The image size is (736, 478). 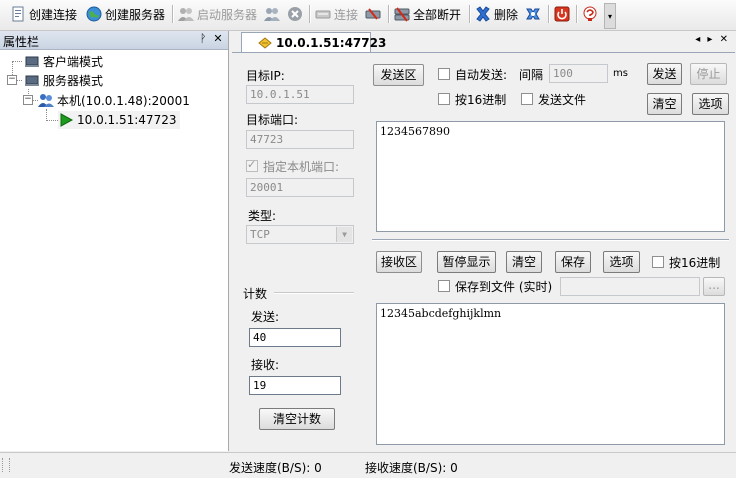 I want to click on target-port-field: 47723, so click(x=300, y=139).